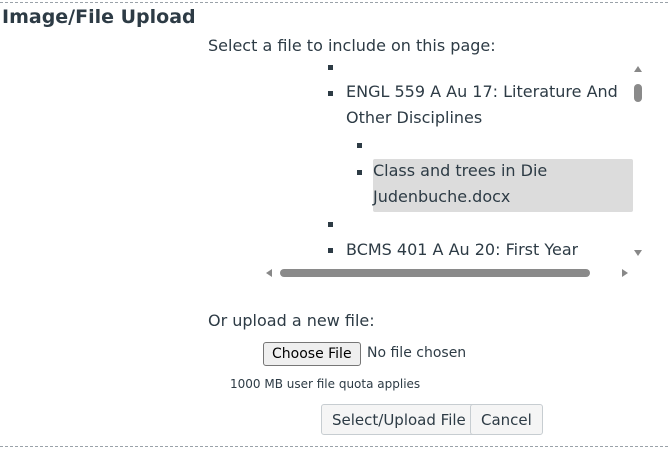  Describe the element at coordinates (334, 446) in the screenshot. I see `bottom-divider` at that location.